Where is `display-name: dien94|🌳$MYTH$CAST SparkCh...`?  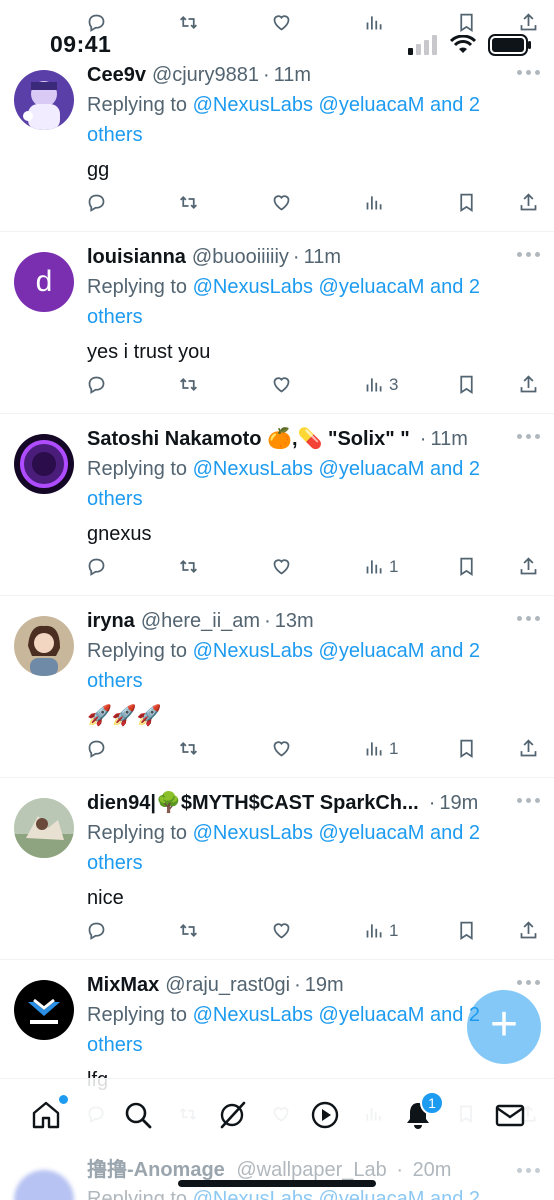 display-name: dien94|🌳$MYTH$CAST SparkCh... is located at coordinates (253, 803).